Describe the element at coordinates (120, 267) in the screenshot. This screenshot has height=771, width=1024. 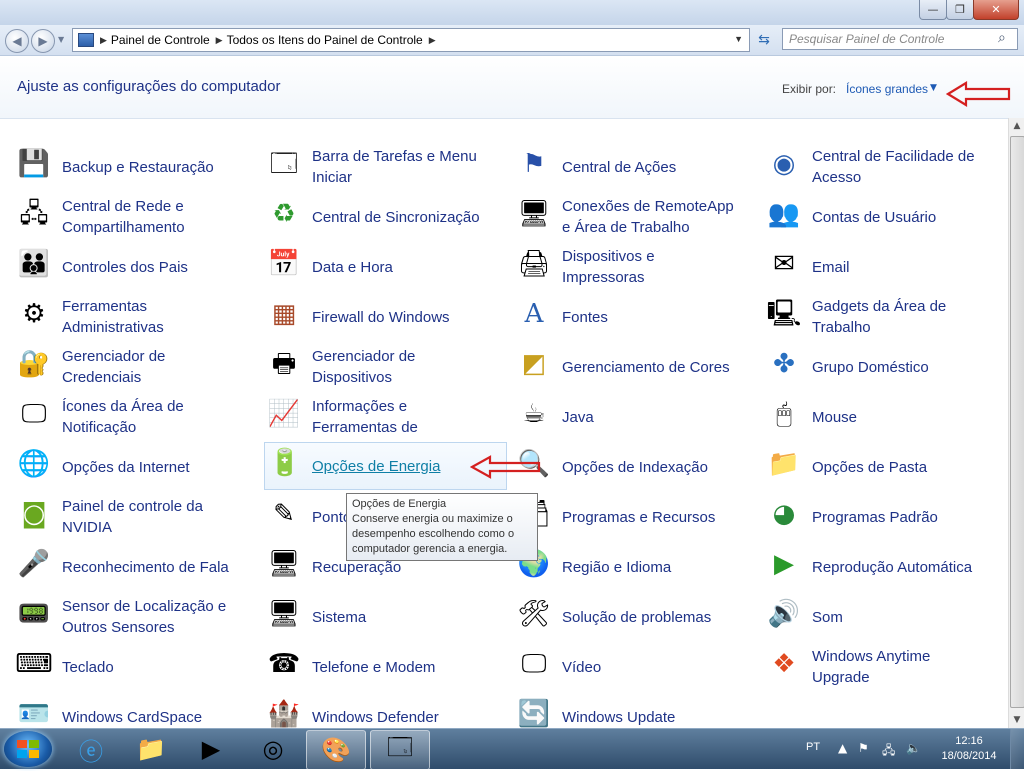
I see `item-parental-controls: 👪 Controles dos Pais` at that location.